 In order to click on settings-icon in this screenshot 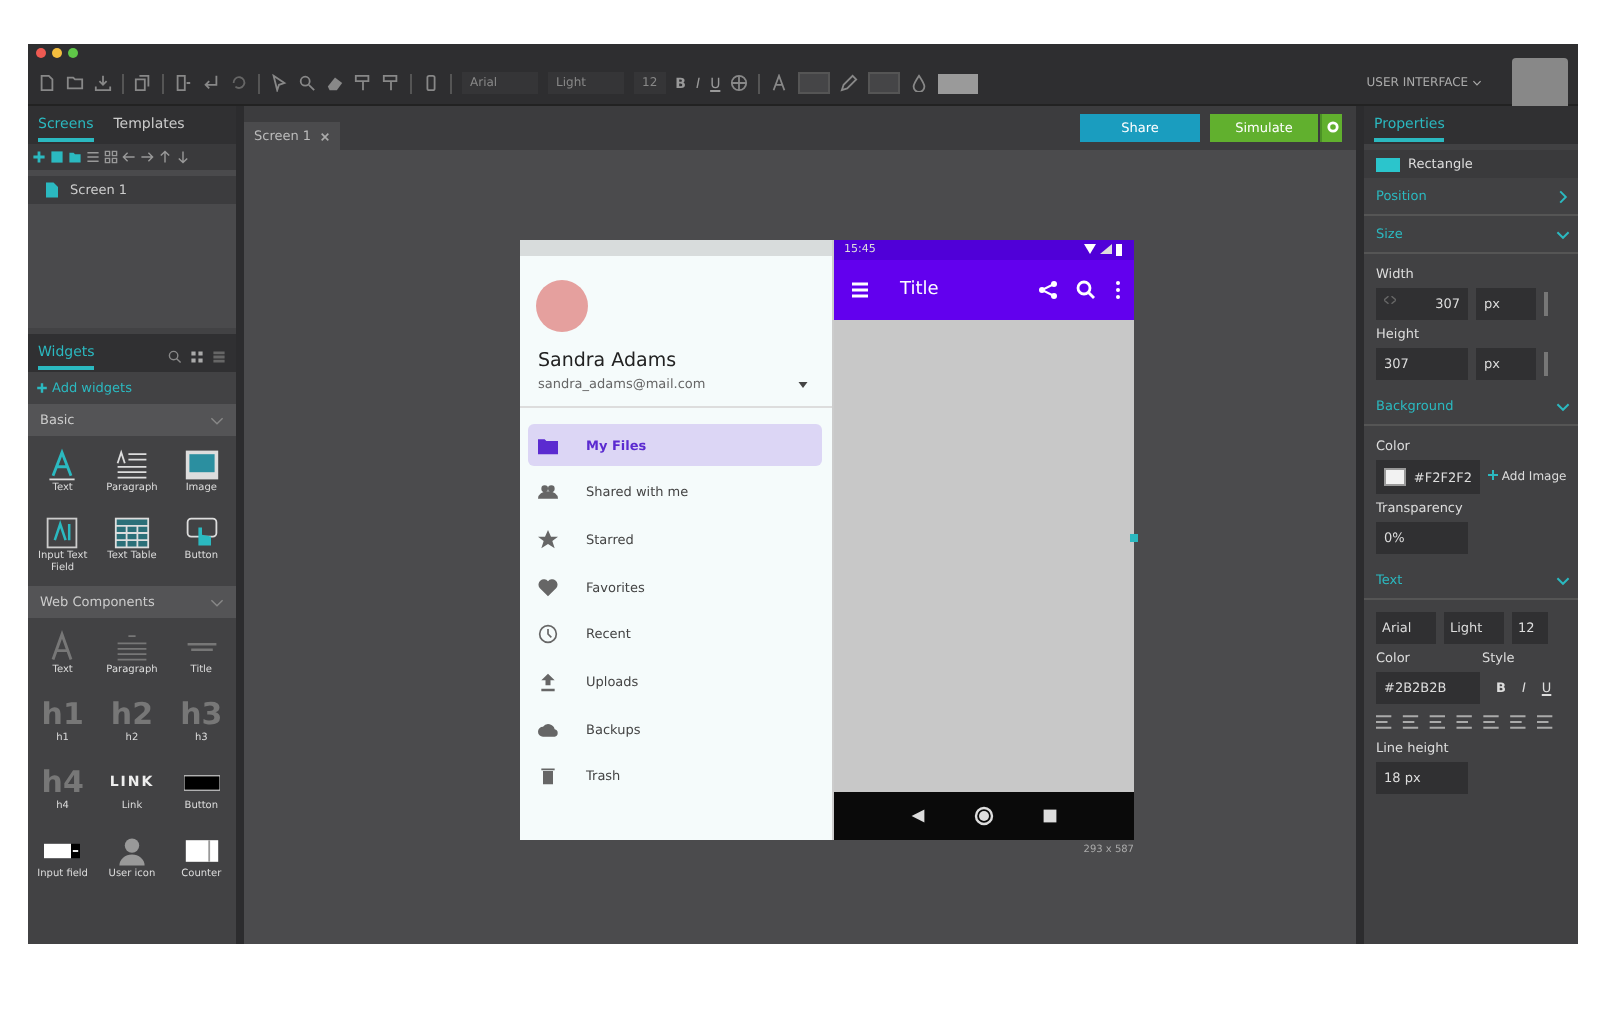, I will do `click(1332, 126)`.